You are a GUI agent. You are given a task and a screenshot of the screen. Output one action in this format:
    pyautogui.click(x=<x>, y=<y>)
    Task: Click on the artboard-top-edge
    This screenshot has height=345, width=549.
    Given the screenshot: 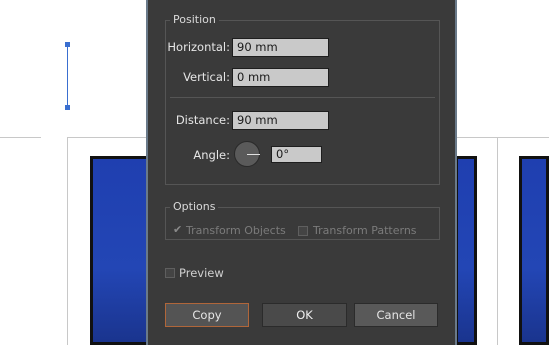 What is the action you would take?
    pyautogui.click(x=20, y=137)
    